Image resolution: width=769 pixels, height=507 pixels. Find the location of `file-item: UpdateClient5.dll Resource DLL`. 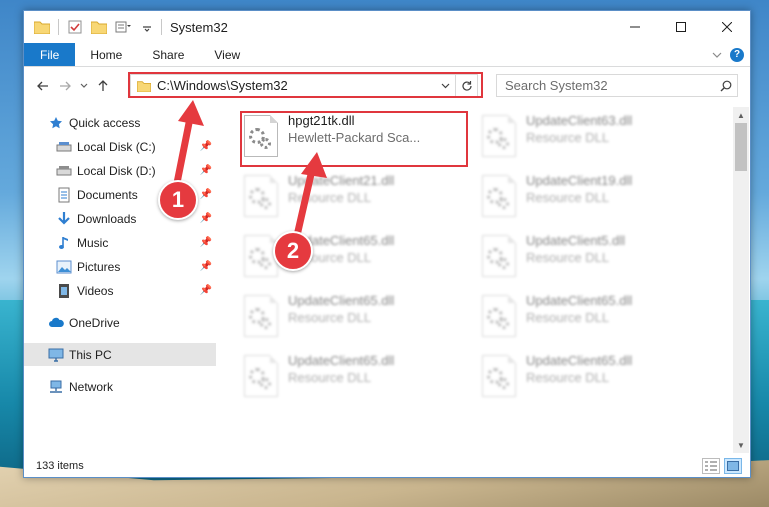

file-item: UpdateClient5.dll Resource DLL is located at coordinates (589, 257).